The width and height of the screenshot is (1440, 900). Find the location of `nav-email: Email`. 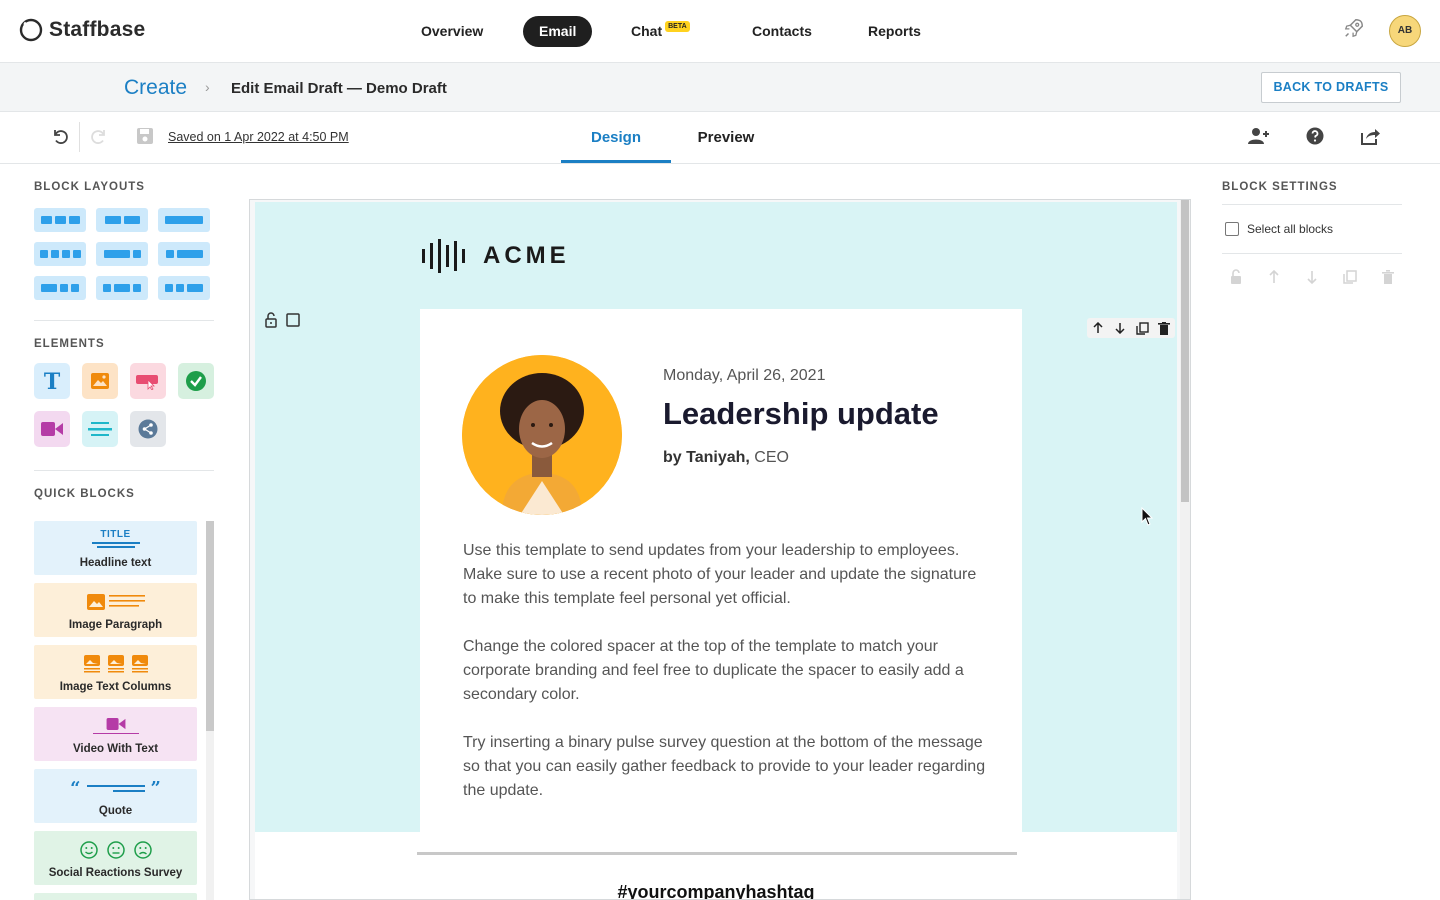

nav-email: Email is located at coordinates (558, 31).